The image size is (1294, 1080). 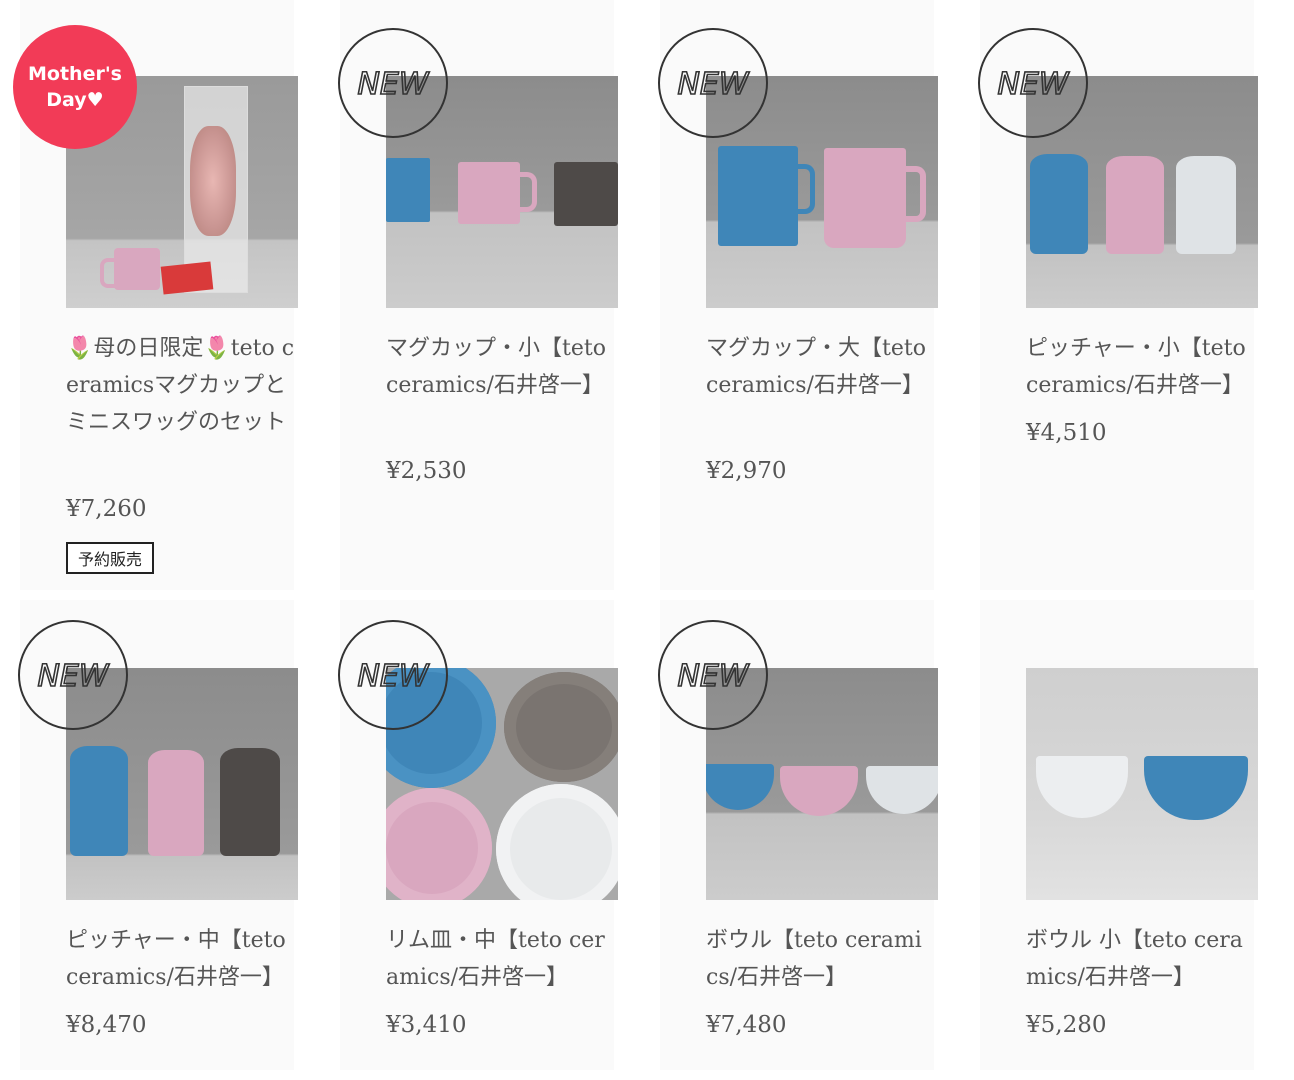 What do you see at coordinates (1066, 433) in the screenshot?
I see `product-price: ¥4,510` at bounding box center [1066, 433].